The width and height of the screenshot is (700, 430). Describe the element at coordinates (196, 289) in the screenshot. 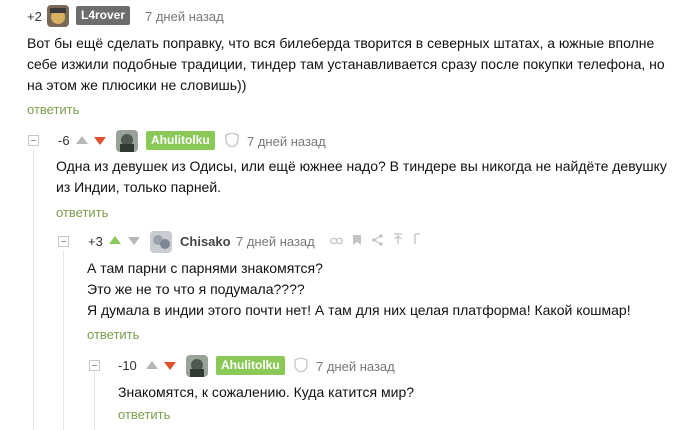

I see `text-line: Это же не то что я подумала????` at that location.